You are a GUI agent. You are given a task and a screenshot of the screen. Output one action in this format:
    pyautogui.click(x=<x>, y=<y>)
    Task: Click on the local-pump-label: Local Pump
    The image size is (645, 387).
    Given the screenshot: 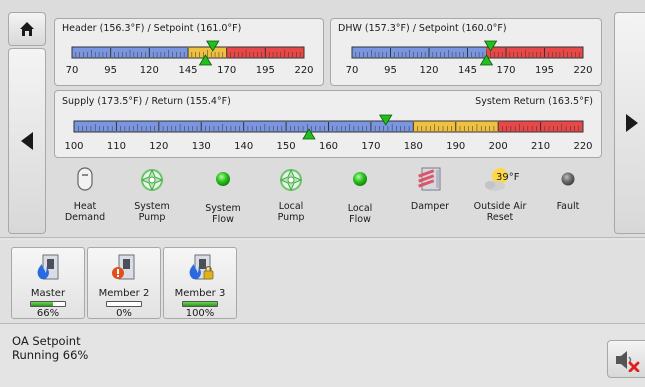 What is the action you would take?
    pyautogui.click(x=291, y=212)
    